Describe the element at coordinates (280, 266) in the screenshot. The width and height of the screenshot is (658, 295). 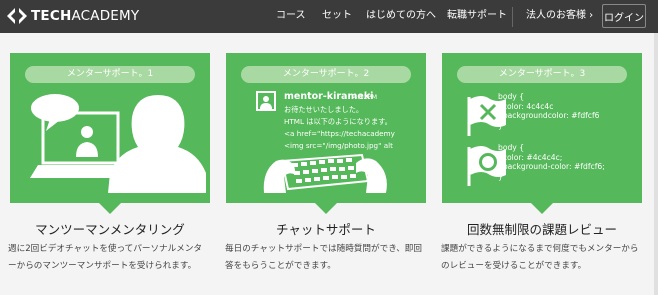
I see `desc-line: 答をもらうことができます。` at that location.